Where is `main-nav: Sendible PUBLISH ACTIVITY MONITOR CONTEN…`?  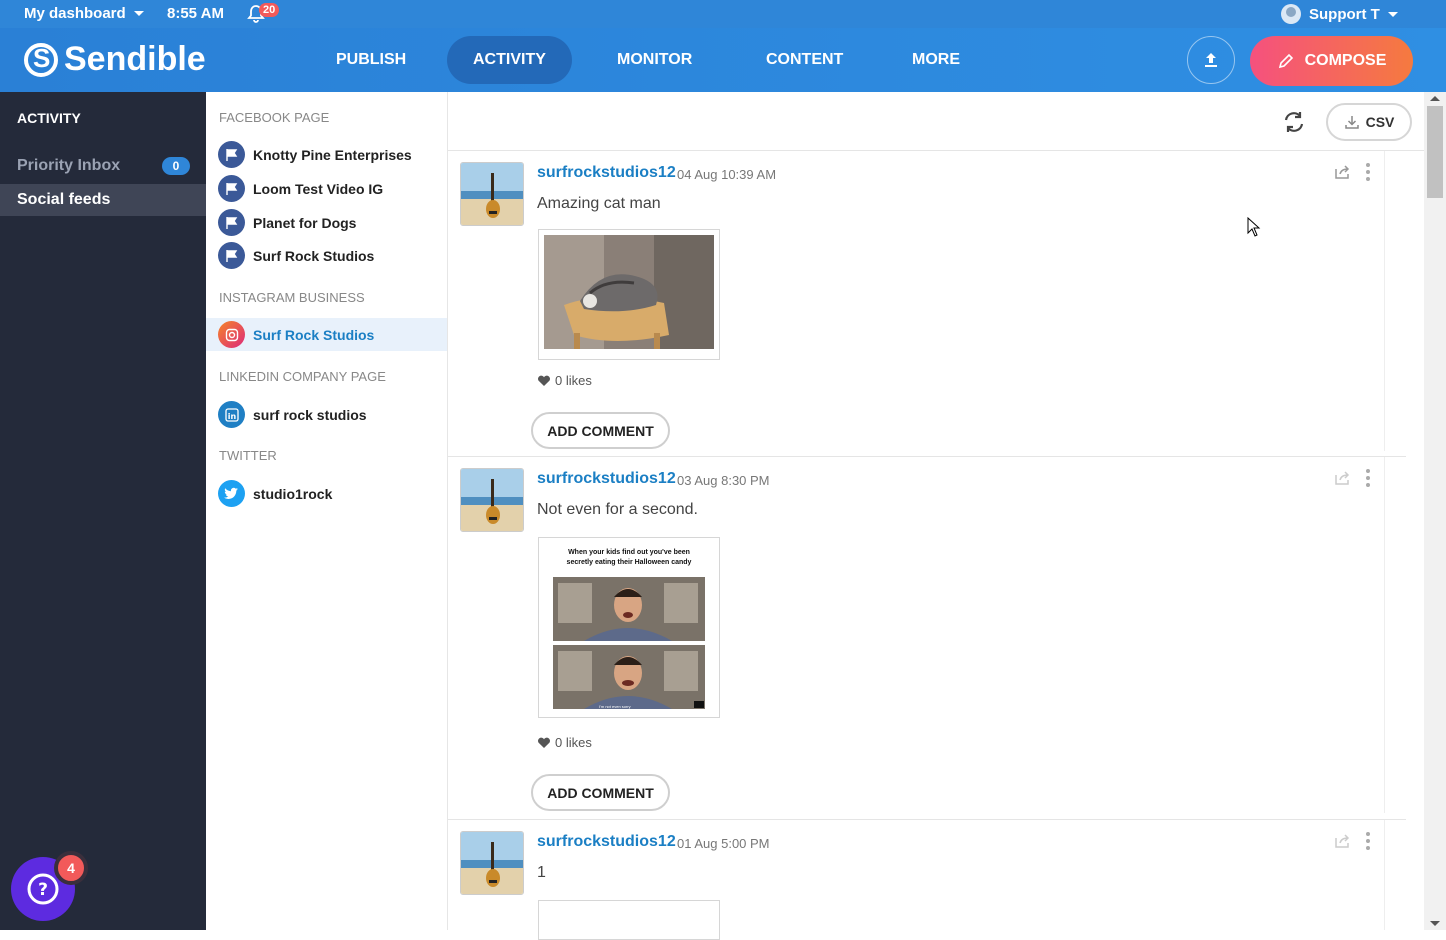
main-nav: Sendible PUBLISH ACTIVITY MONITOR CONTEN… is located at coordinates (723, 60).